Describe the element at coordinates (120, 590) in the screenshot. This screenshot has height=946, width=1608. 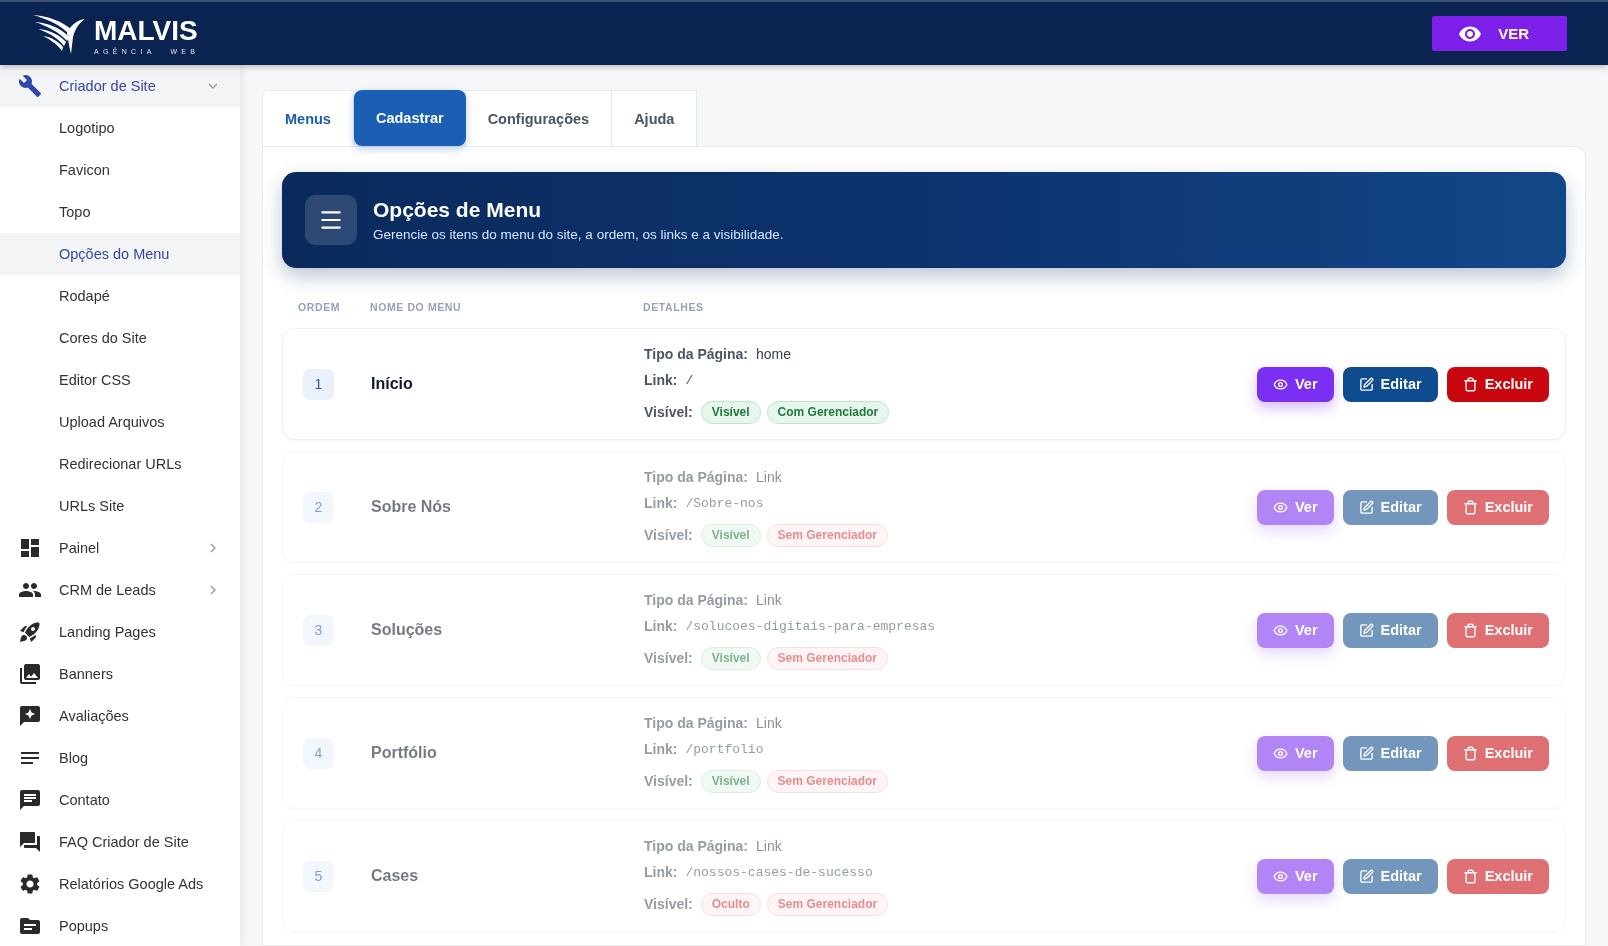
I see `sidebar-item: CRM de Leads` at that location.